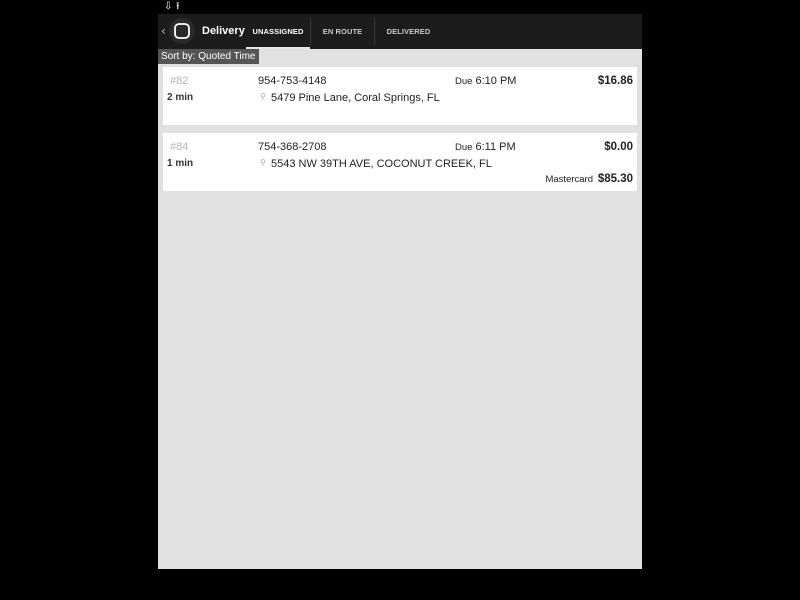 This screenshot has width=800, height=600. I want to click on due-time-value: 6:11 PM, so click(495, 147).